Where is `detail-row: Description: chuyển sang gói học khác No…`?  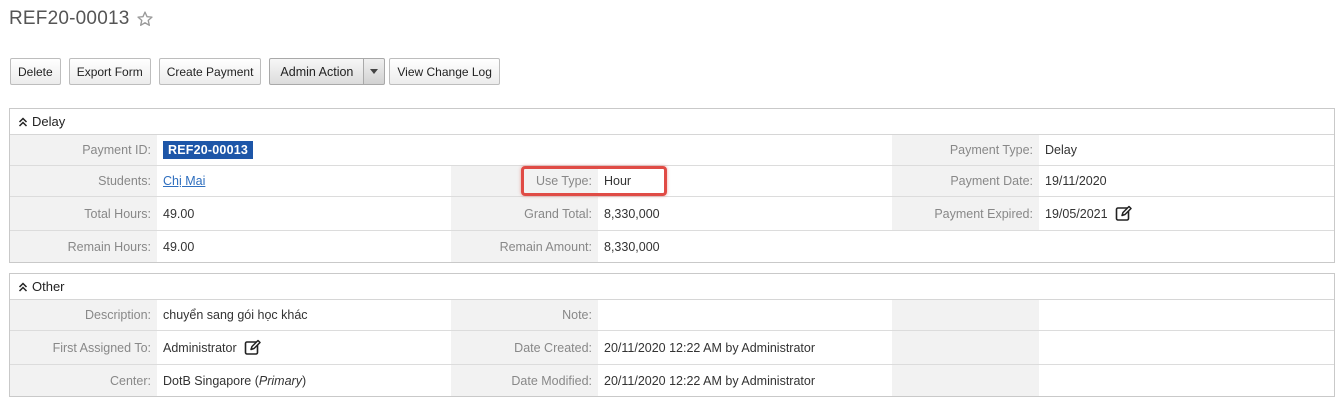 detail-row: Description: chuyển sang gói học khác No… is located at coordinates (672, 315).